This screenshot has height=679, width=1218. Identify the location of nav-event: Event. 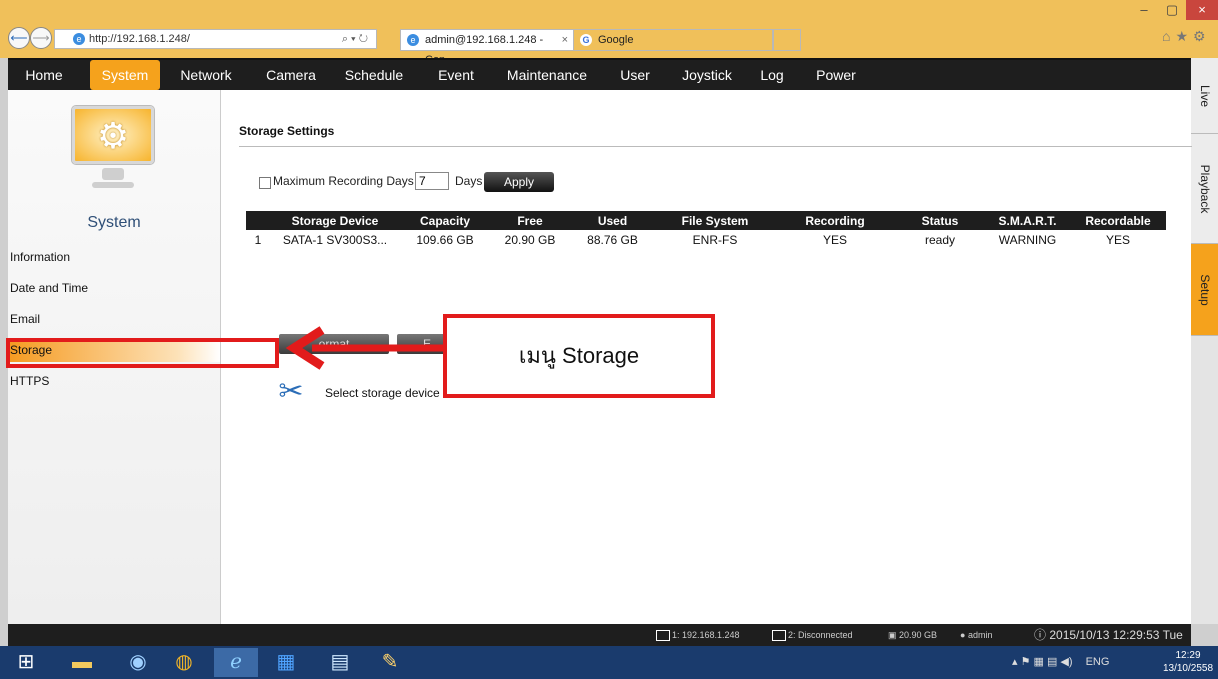
(456, 75).